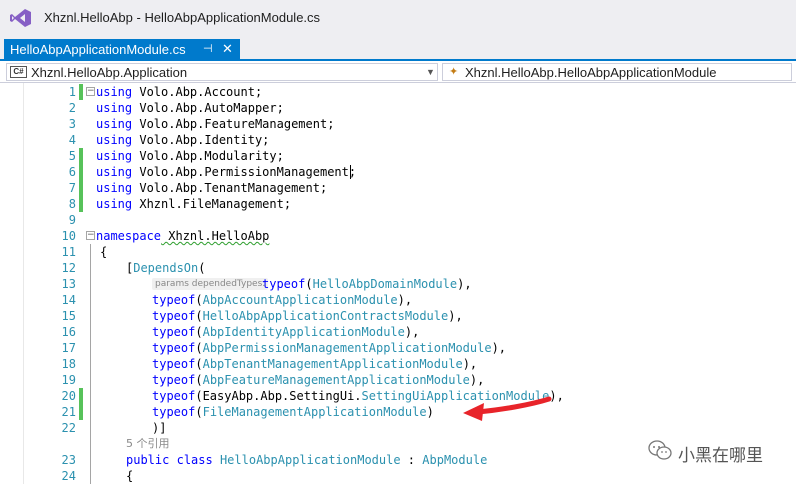 The image size is (796, 484). What do you see at coordinates (109, 72) in the screenshot?
I see `project-dropdown-value: Xhznl.HelloAbp.Application` at bounding box center [109, 72].